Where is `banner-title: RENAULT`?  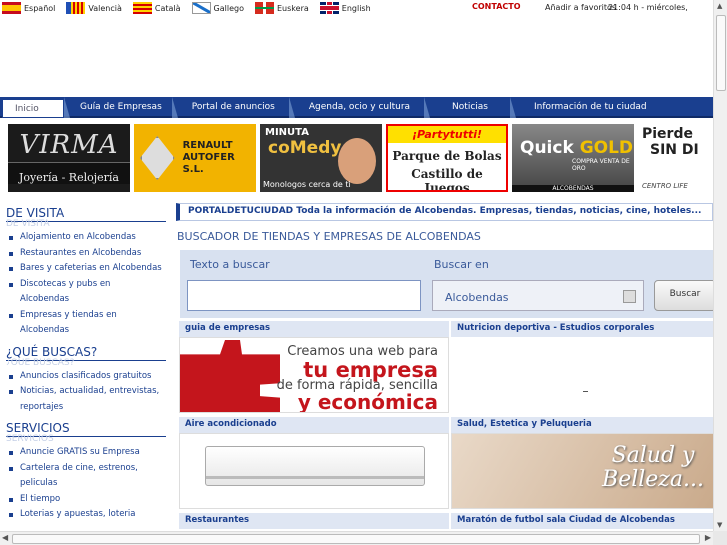 banner-title: RENAULT is located at coordinates (207, 145).